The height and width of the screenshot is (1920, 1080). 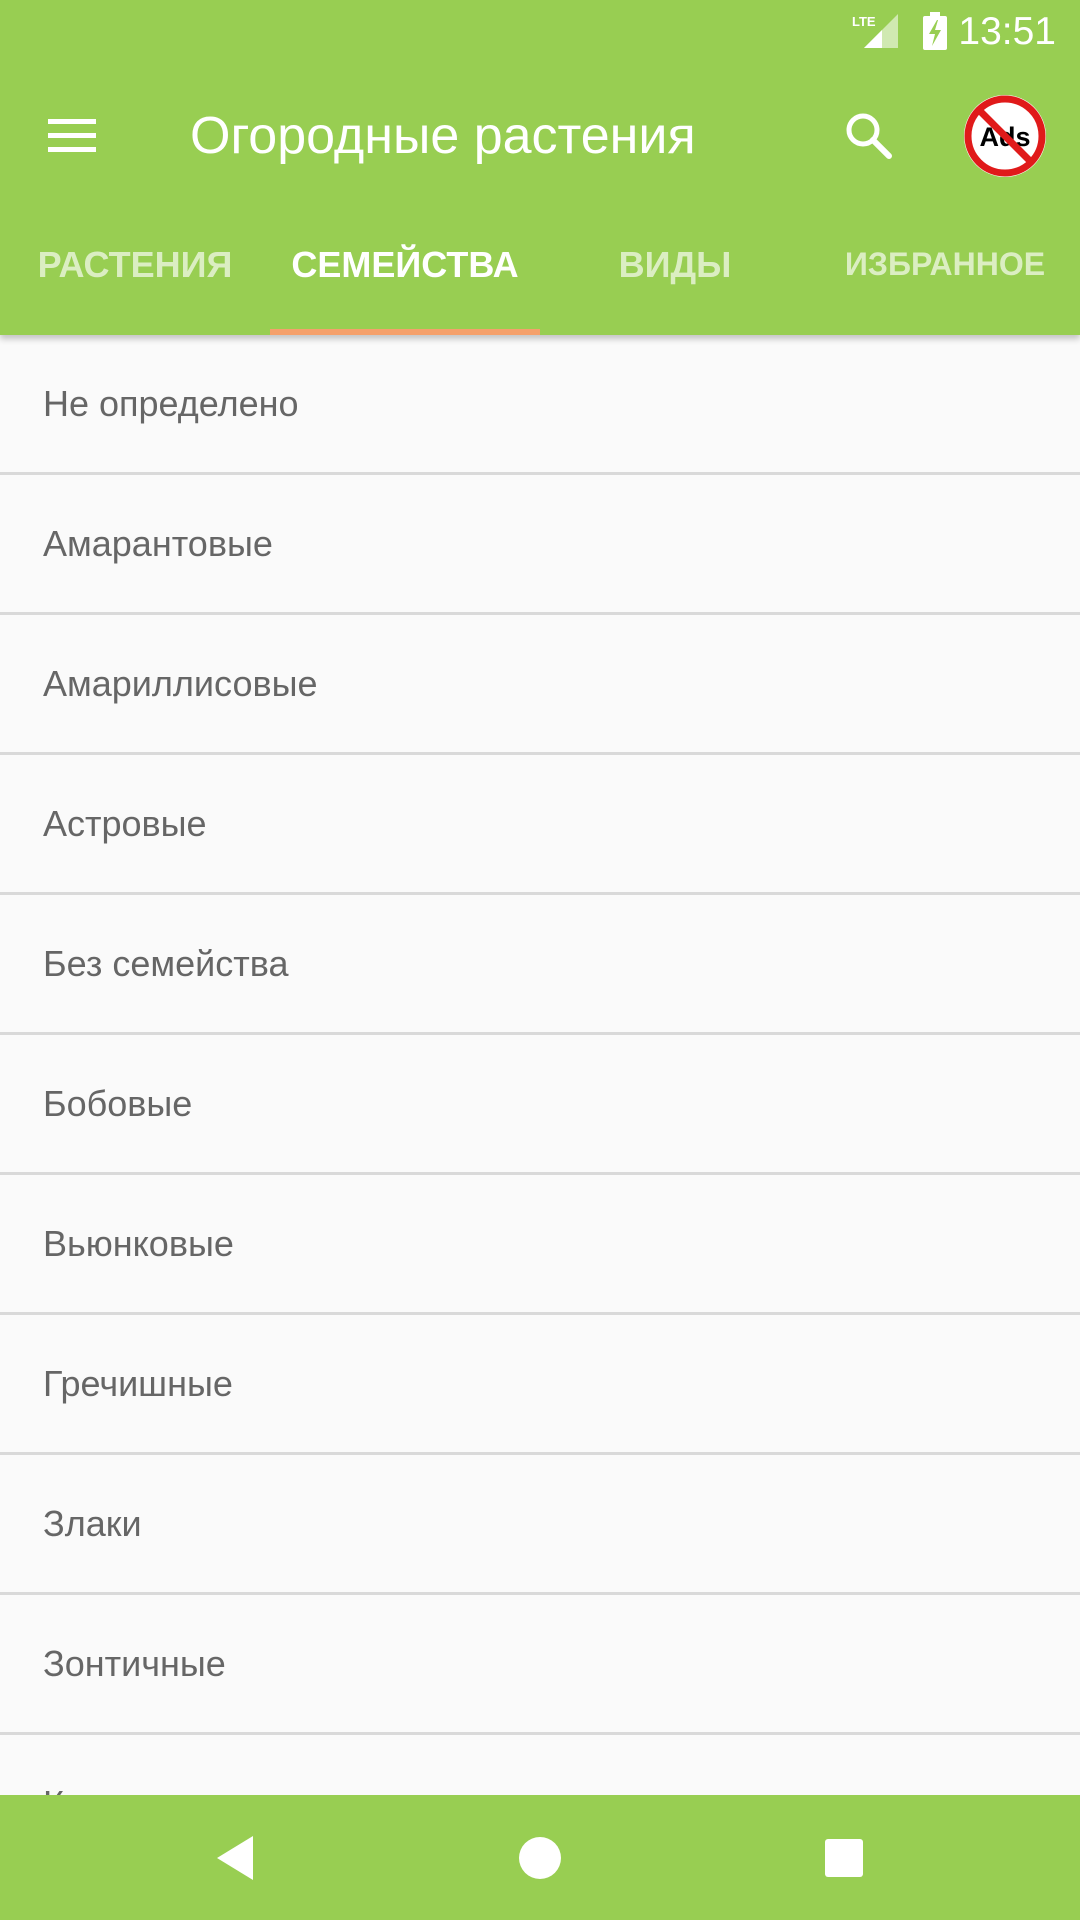 I want to click on list-item: Амарантовые, so click(x=540, y=545).